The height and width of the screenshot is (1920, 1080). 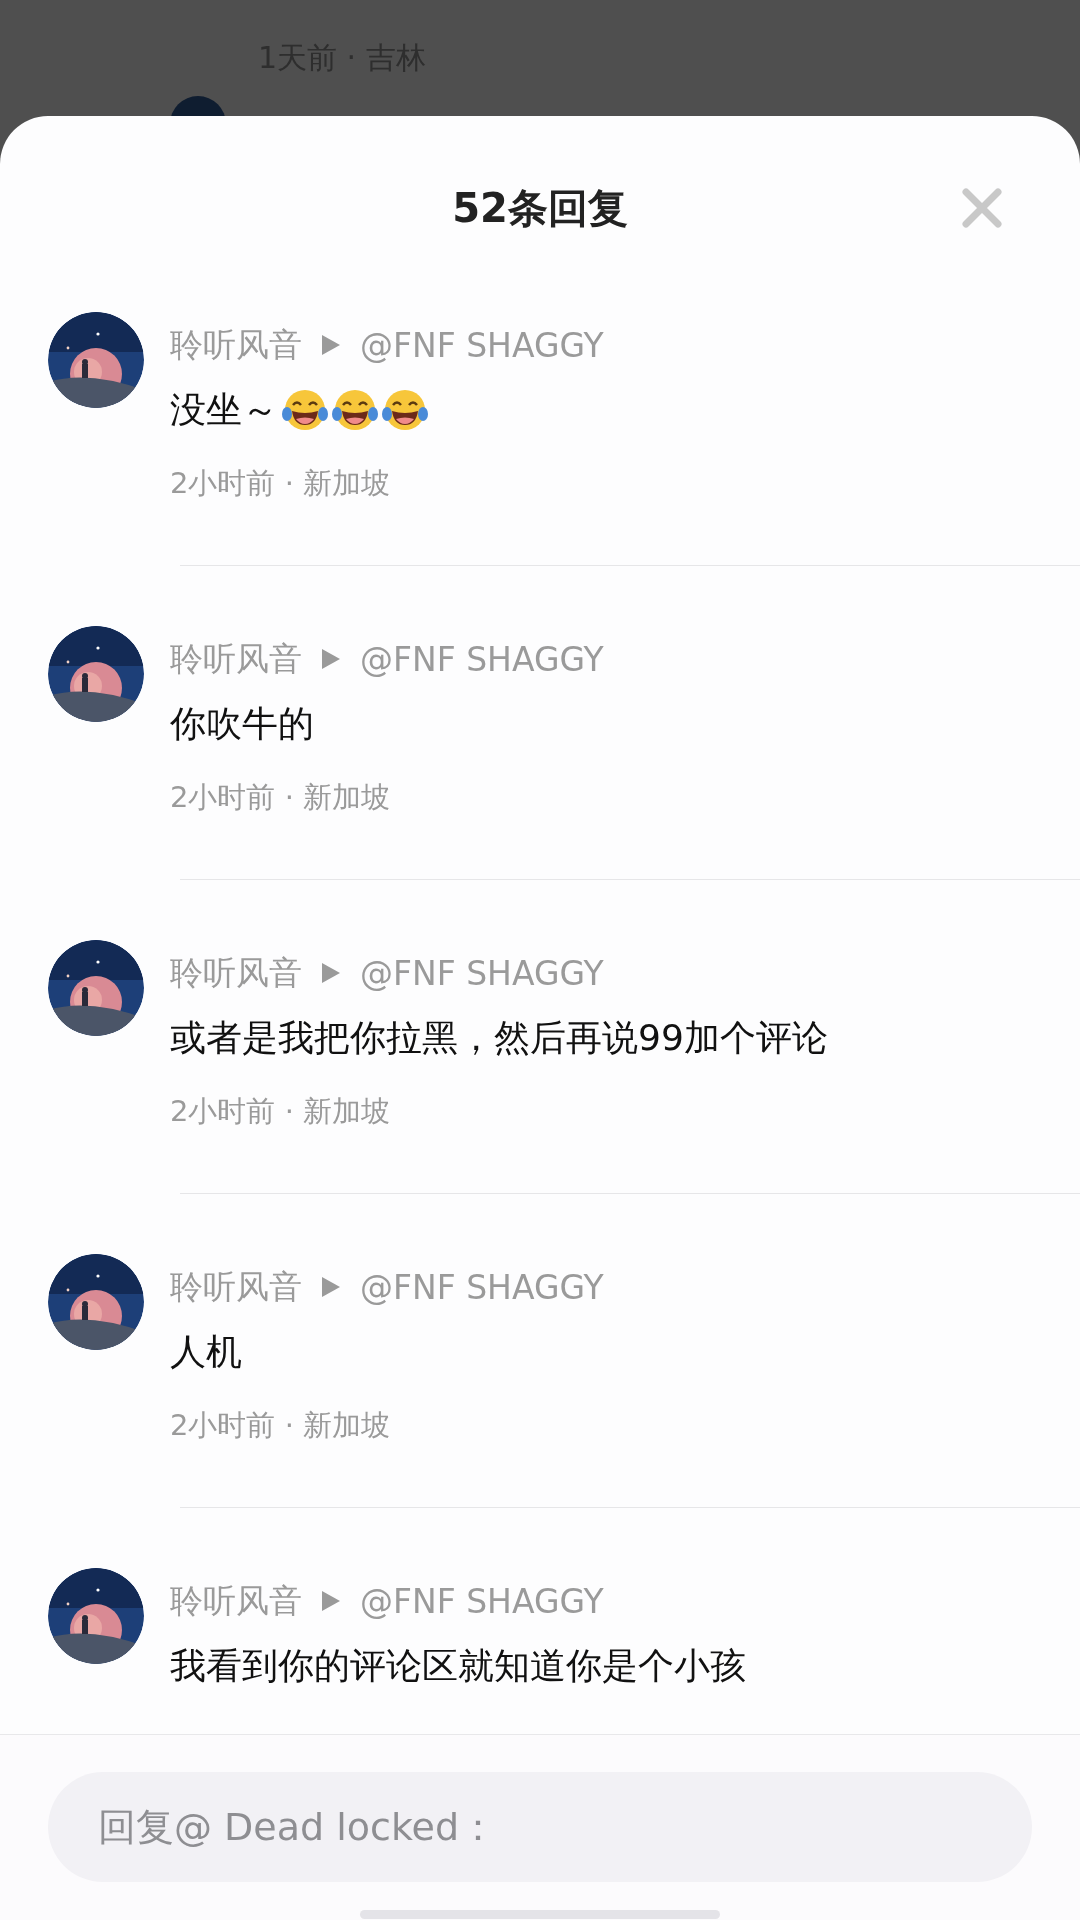 I want to click on comment-text: 我看到你的评论区就知道你是个小孩, so click(x=458, y=1665).